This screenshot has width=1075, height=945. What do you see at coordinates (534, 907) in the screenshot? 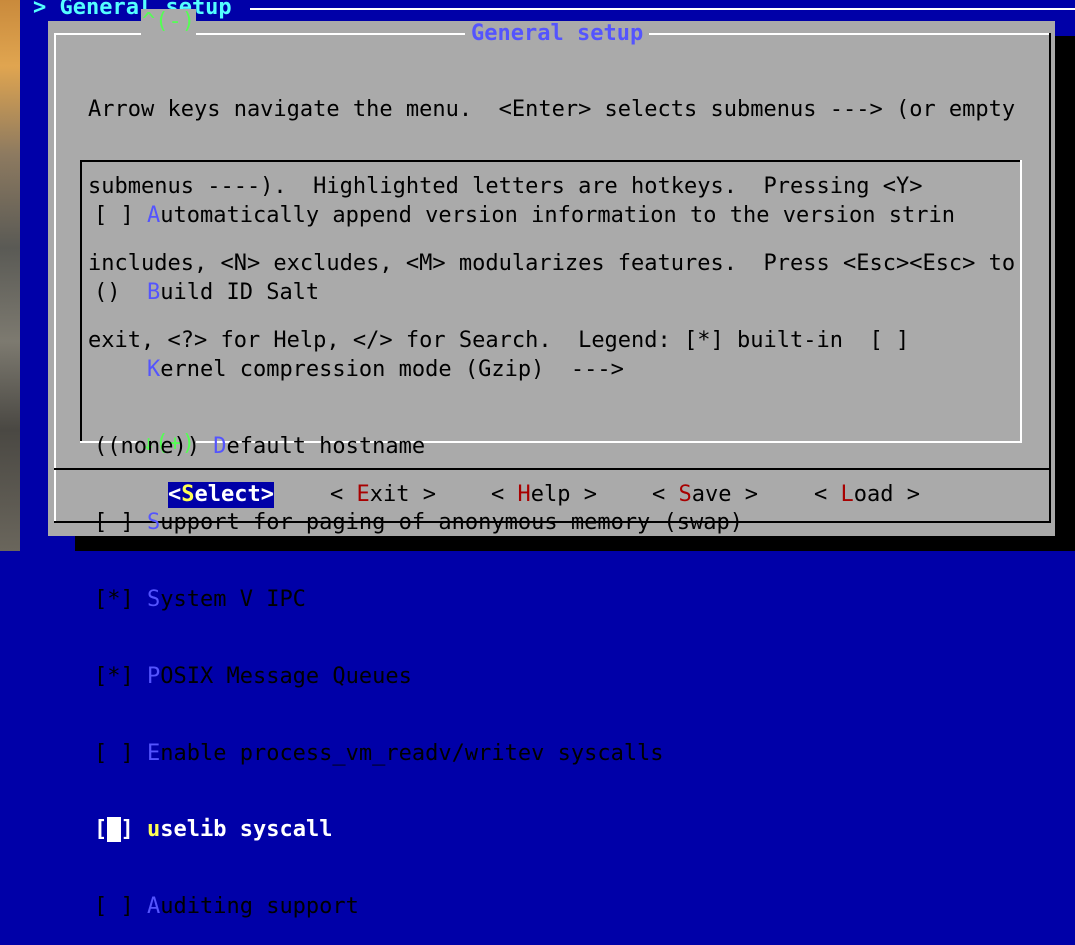
I see `menu-item-auditing: [ ] Auditing support` at bounding box center [534, 907].